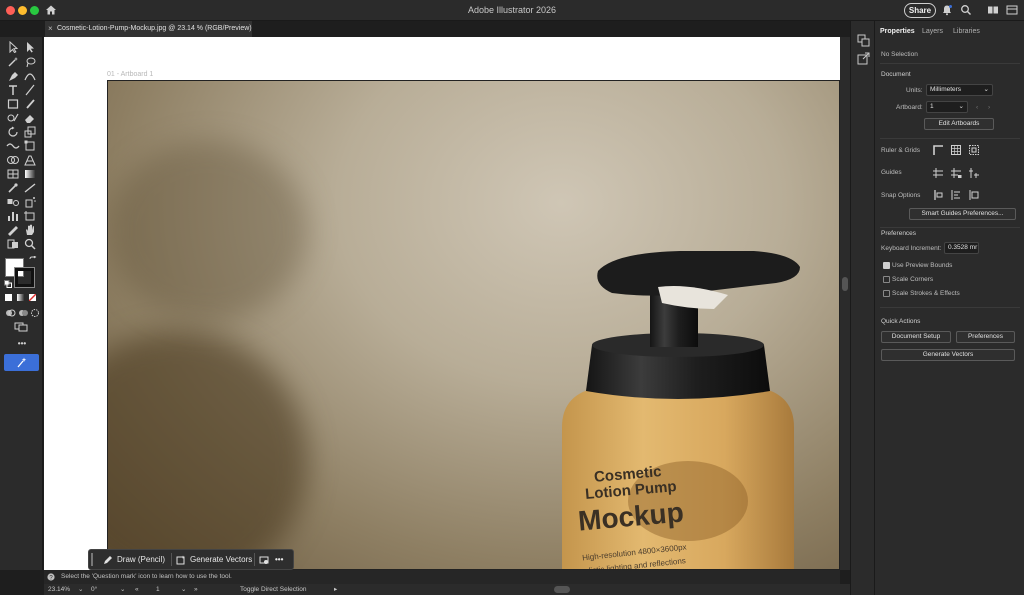 Image resolution: width=1024 pixels, height=595 pixels. Describe the element at coordinates (966, 10) in the screenshot. I see `search-icon` at that location.